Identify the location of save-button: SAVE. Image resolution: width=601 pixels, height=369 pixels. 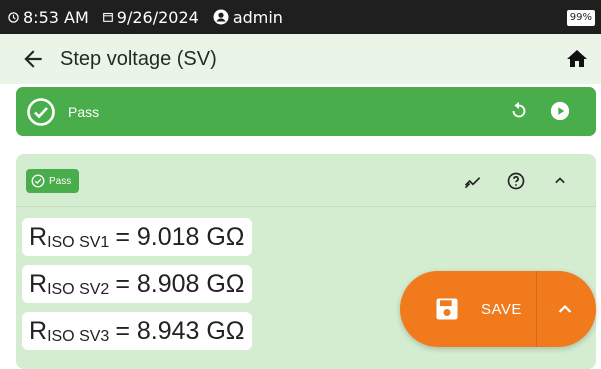
(498, 309).